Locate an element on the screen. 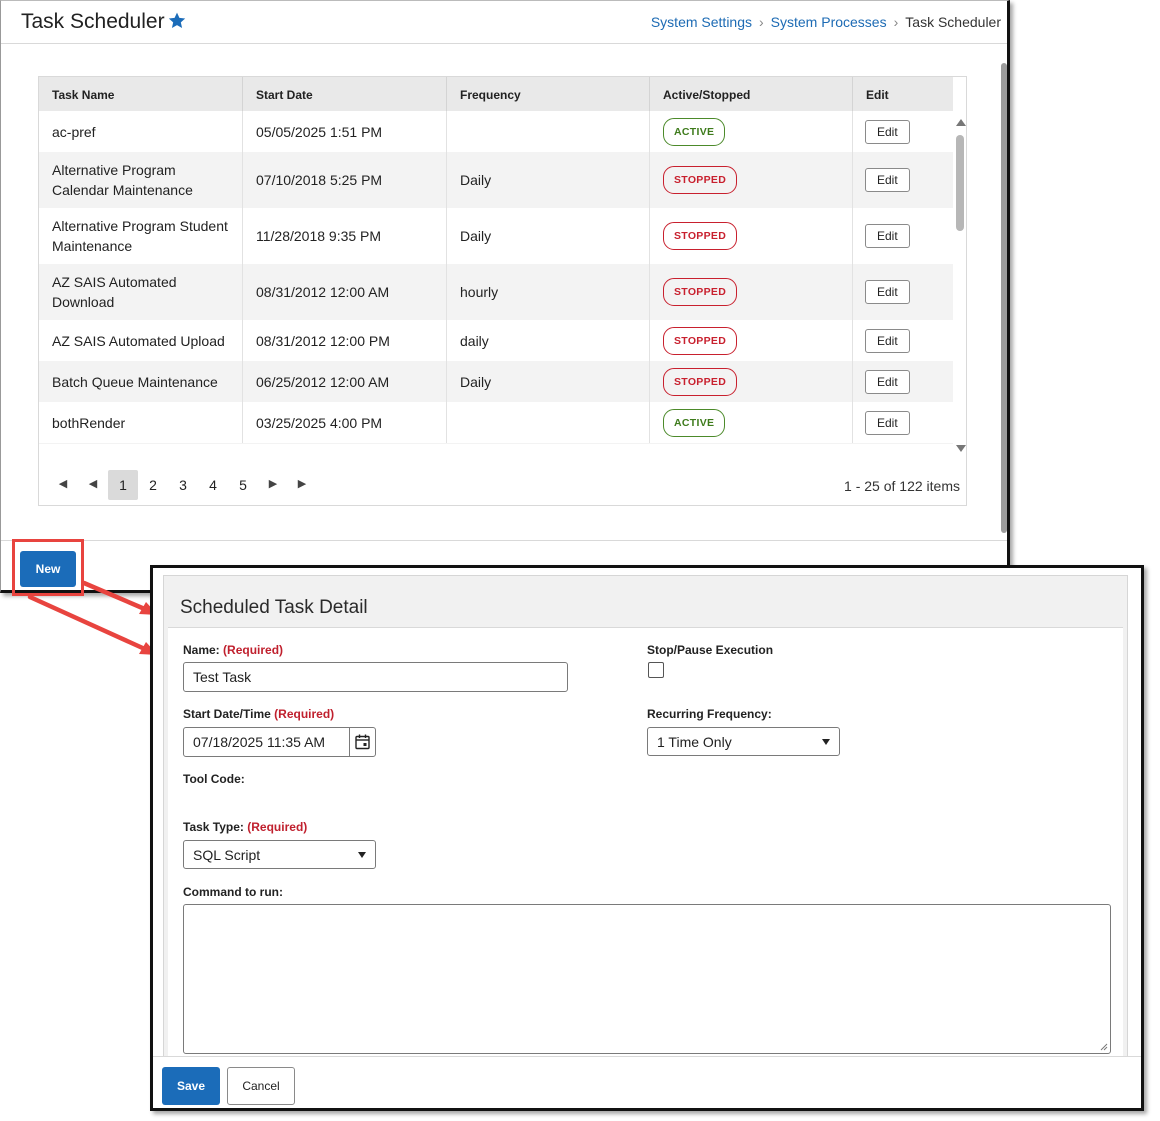  task-type-label: Task Type: (Required) is located at coordinates (245, 827).